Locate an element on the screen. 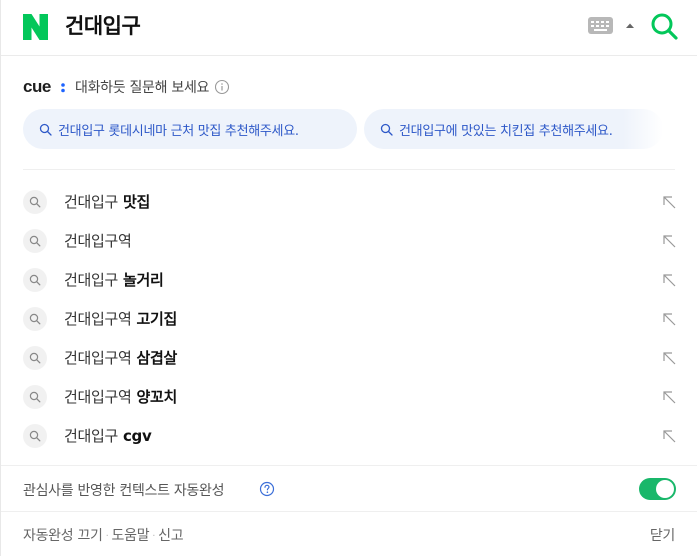 This screenshot has width=697, height=556. suggestion-item: 건대입구역 is located at coordinates (349, 240).